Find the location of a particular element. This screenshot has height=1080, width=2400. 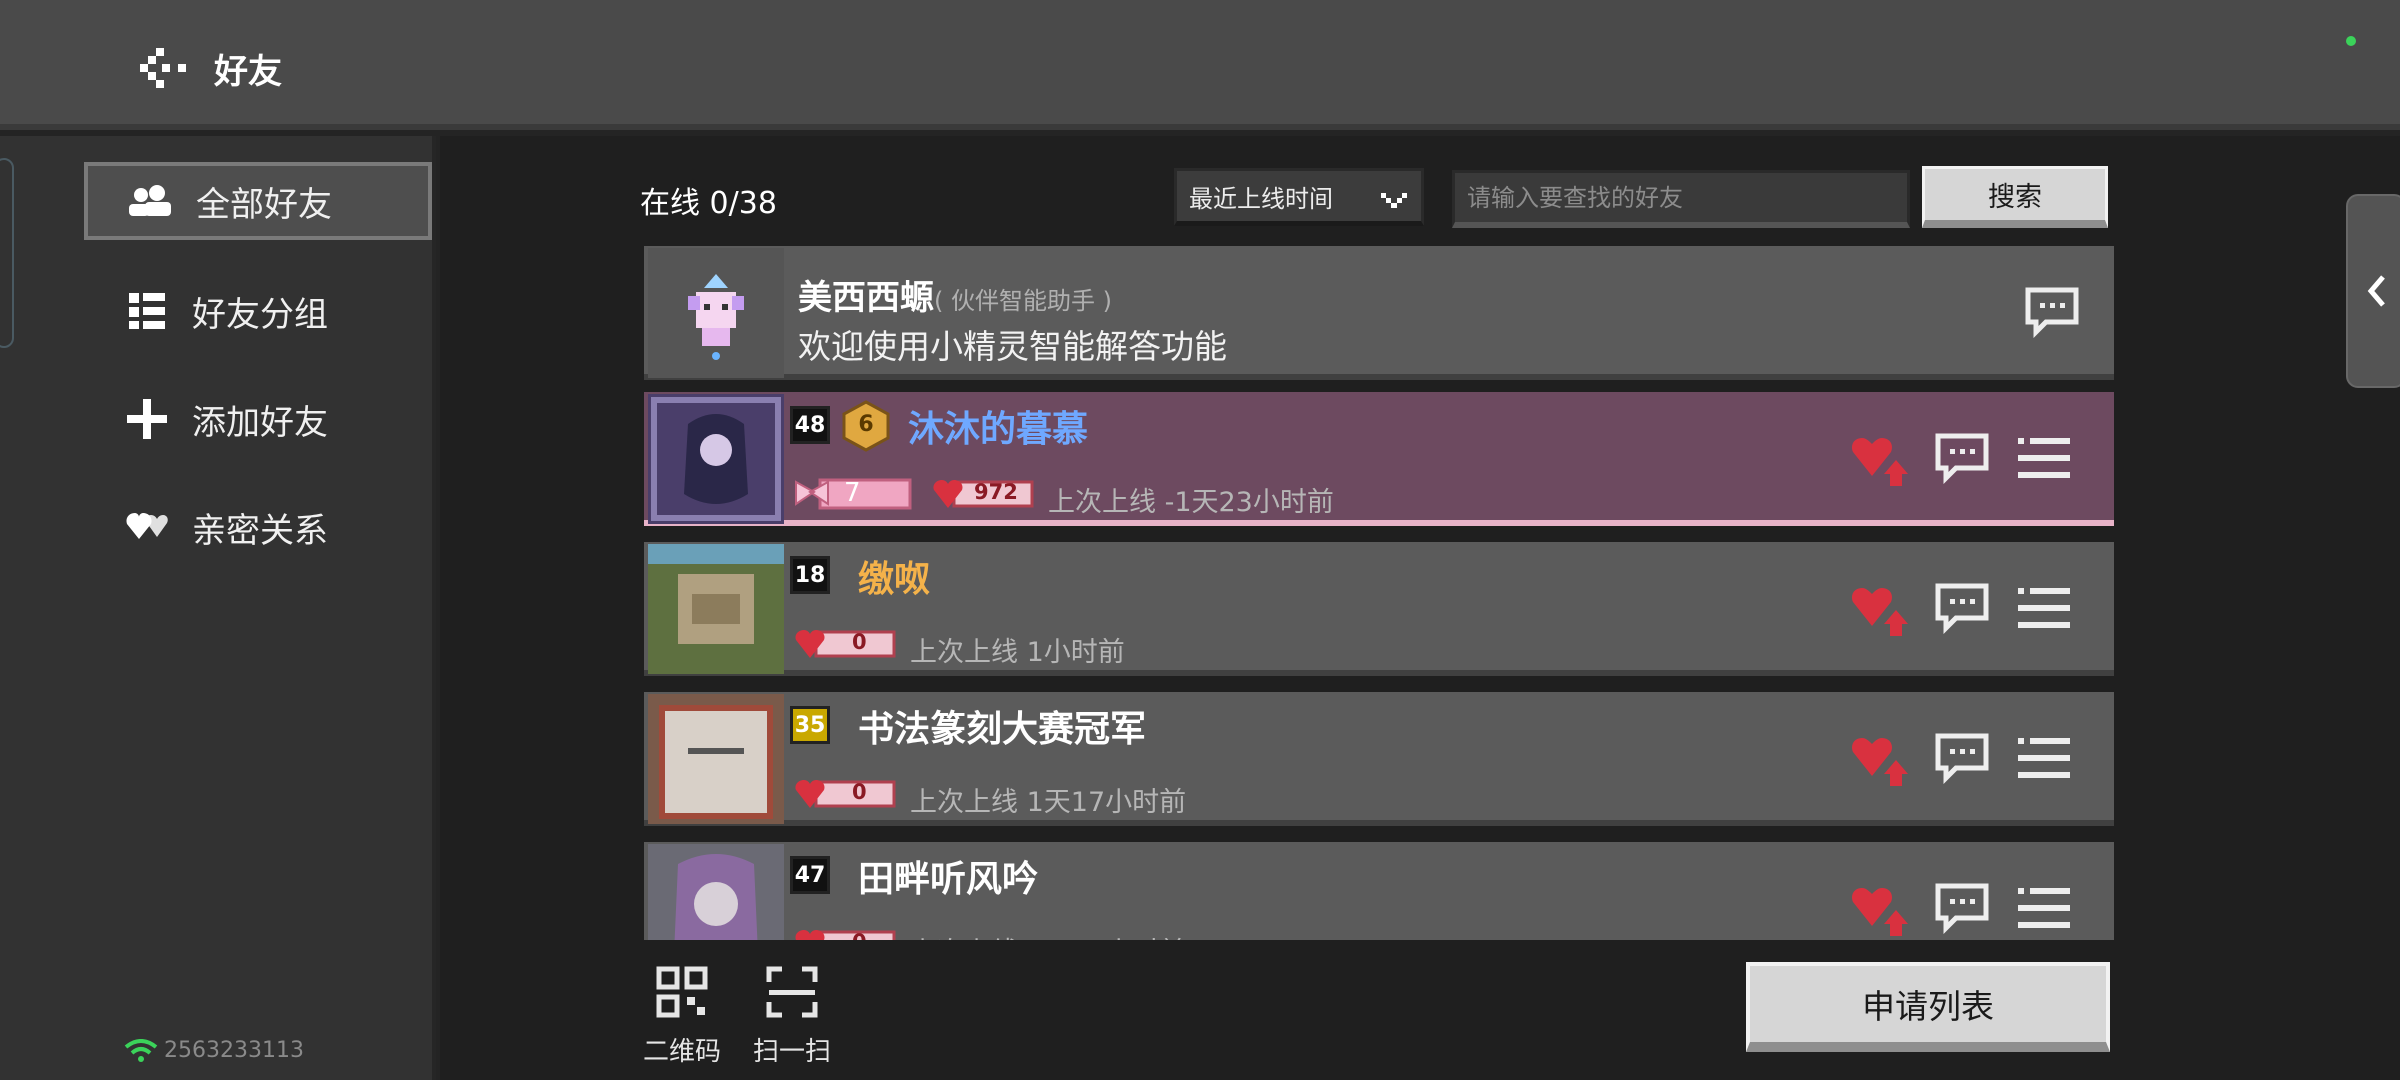

sort-dropdown: 最近上线时间 is located at coordinates (1299, 197).